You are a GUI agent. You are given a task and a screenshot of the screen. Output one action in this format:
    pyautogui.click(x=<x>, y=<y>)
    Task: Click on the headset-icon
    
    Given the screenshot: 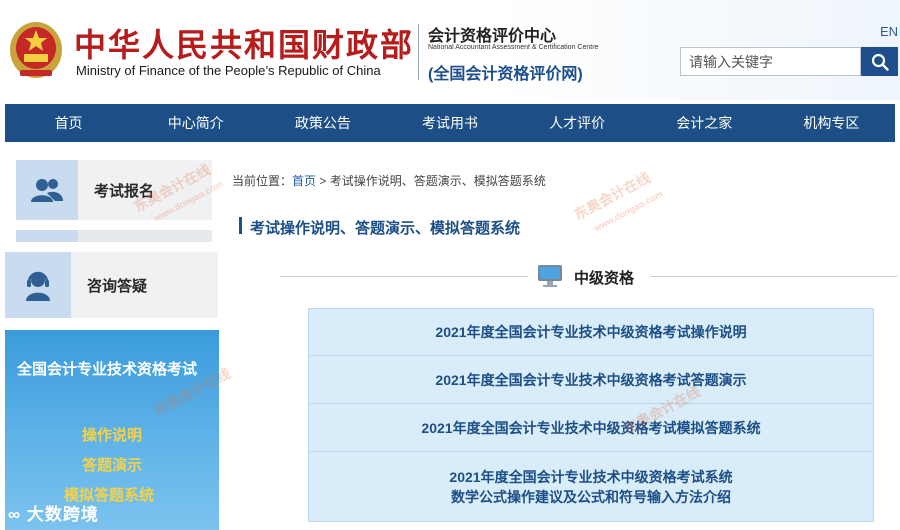 What is the action you would take?
    pyautogui.click(x=38, y=286)
    